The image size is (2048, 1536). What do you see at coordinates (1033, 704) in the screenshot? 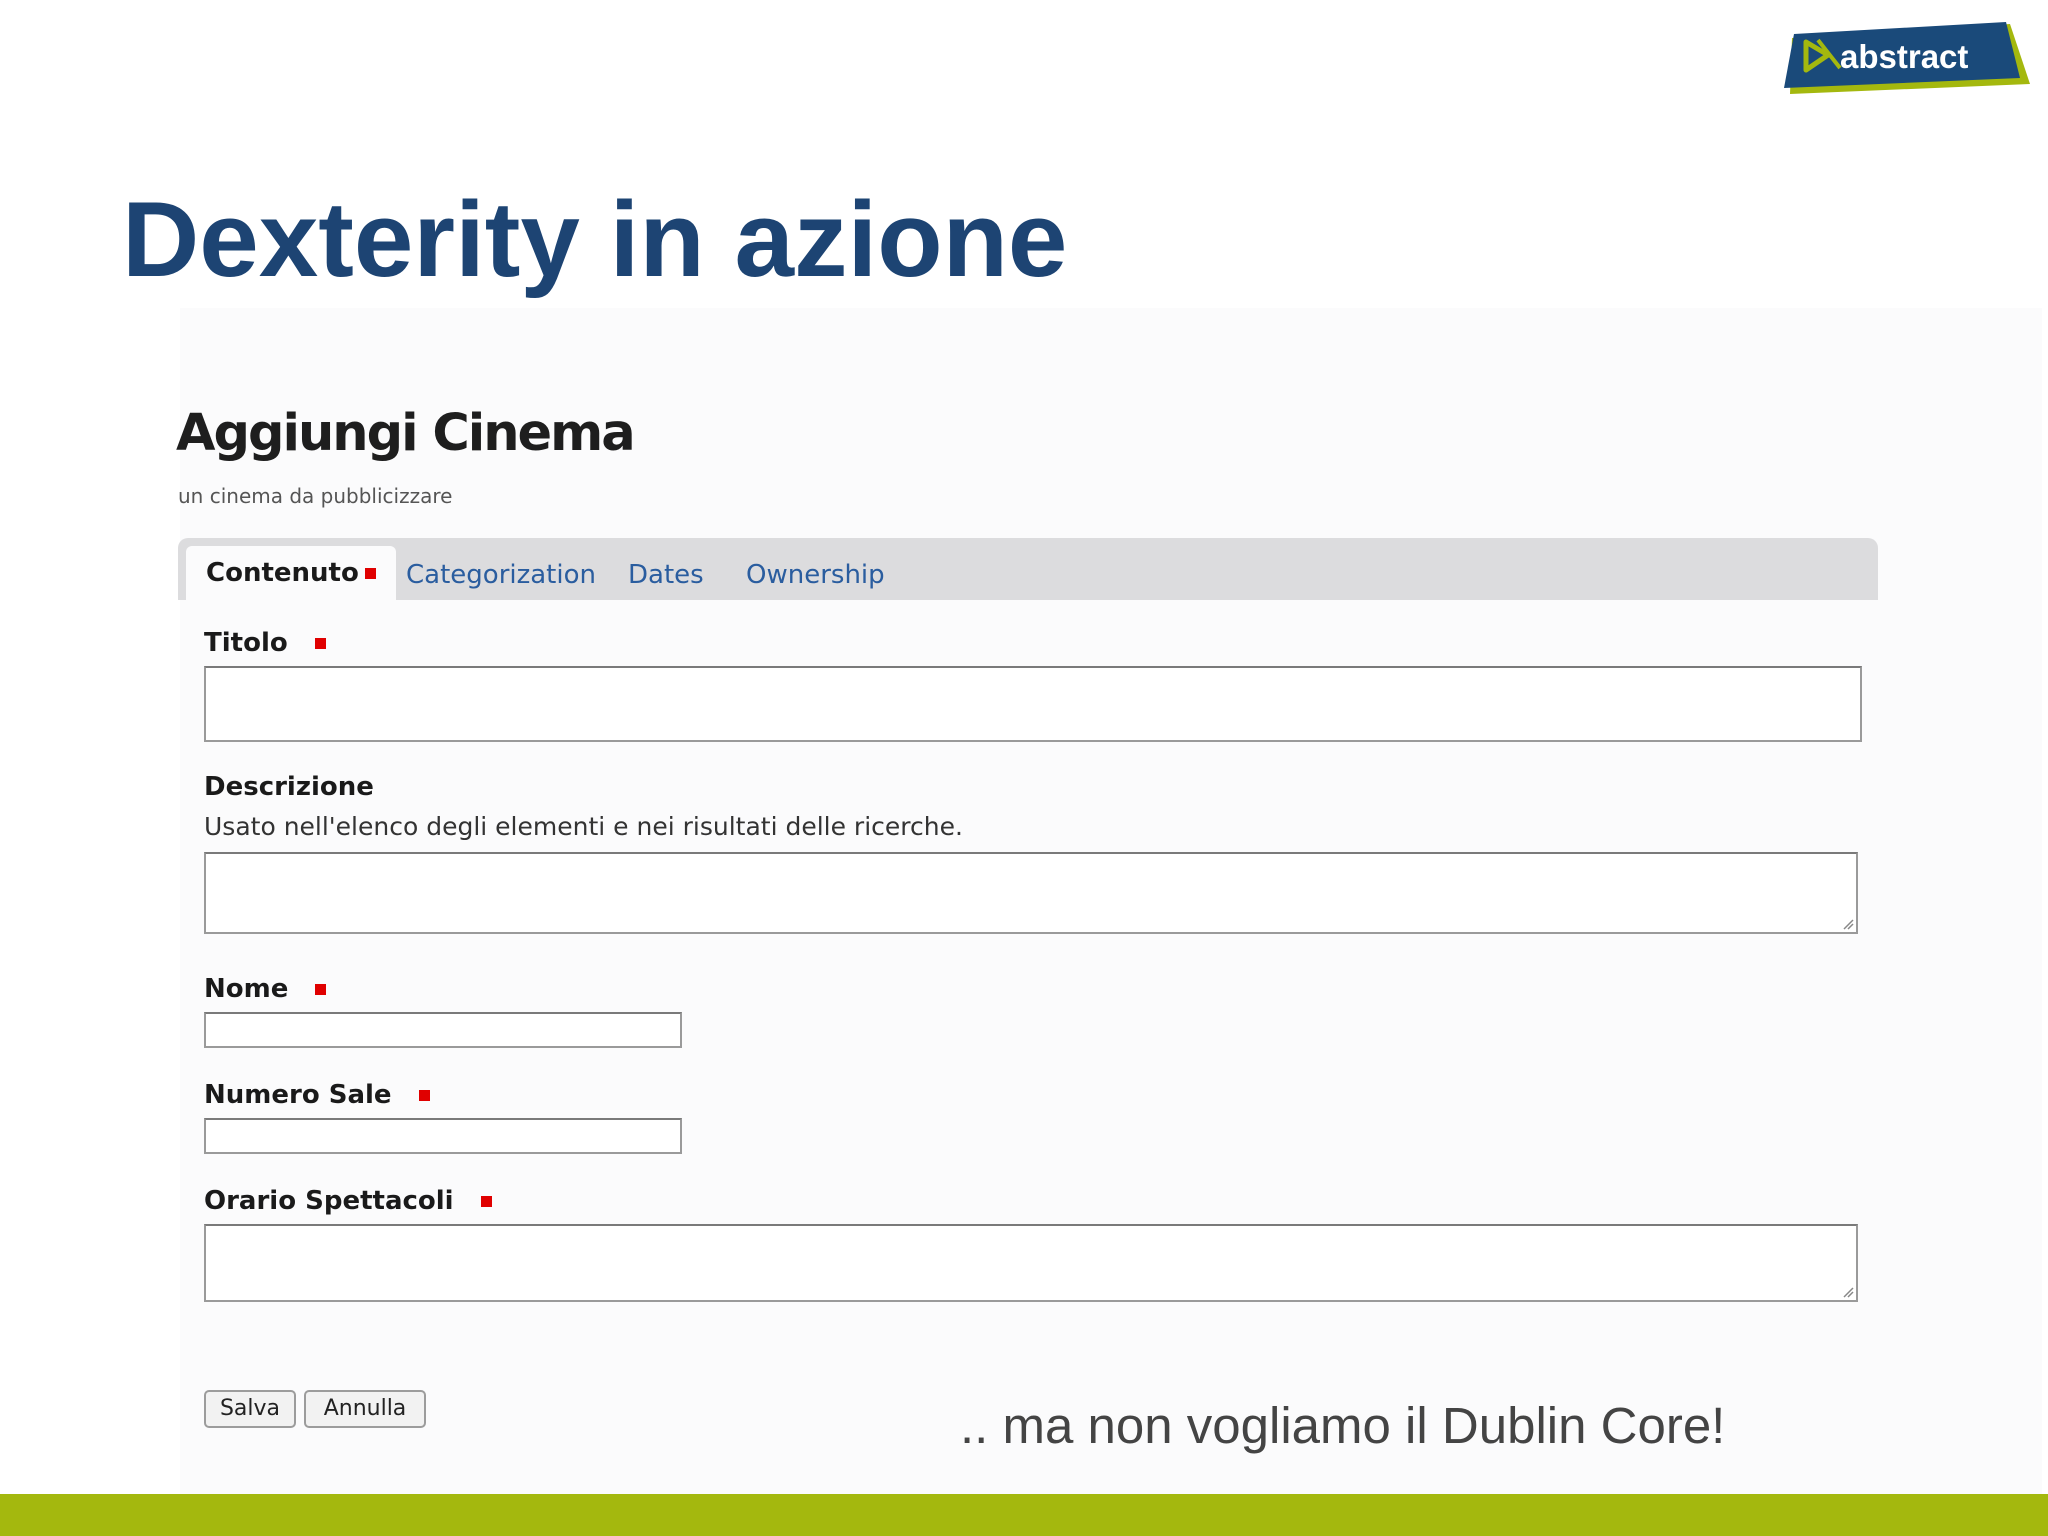
I see `titolo-input` at bounding box center [1033, 704].